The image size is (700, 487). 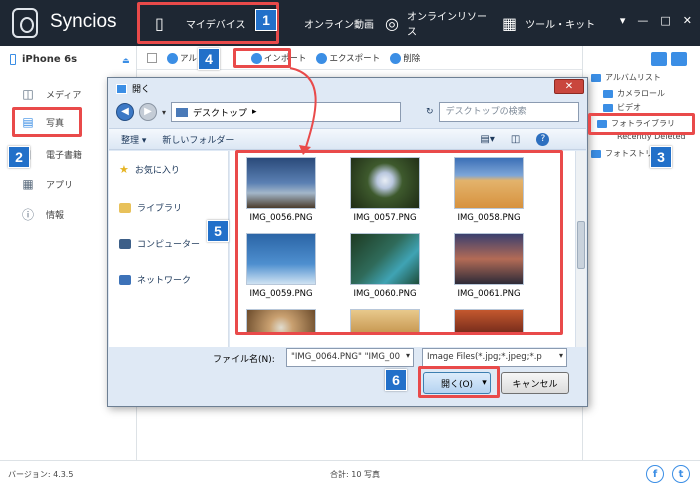 I want to click on info-icon: ⓘ, so click(x=27, y=214).